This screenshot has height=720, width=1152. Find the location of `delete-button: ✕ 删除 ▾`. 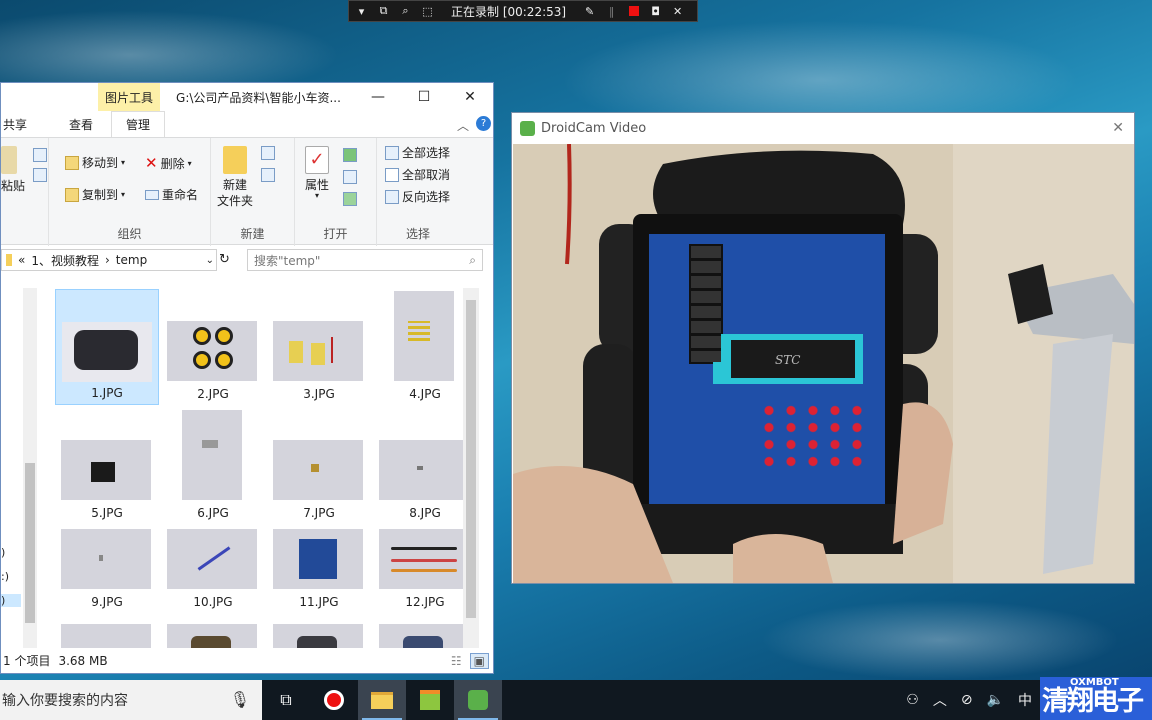

delete-button: ✕ 删除 ▾ is located at coordinates (168, 163).